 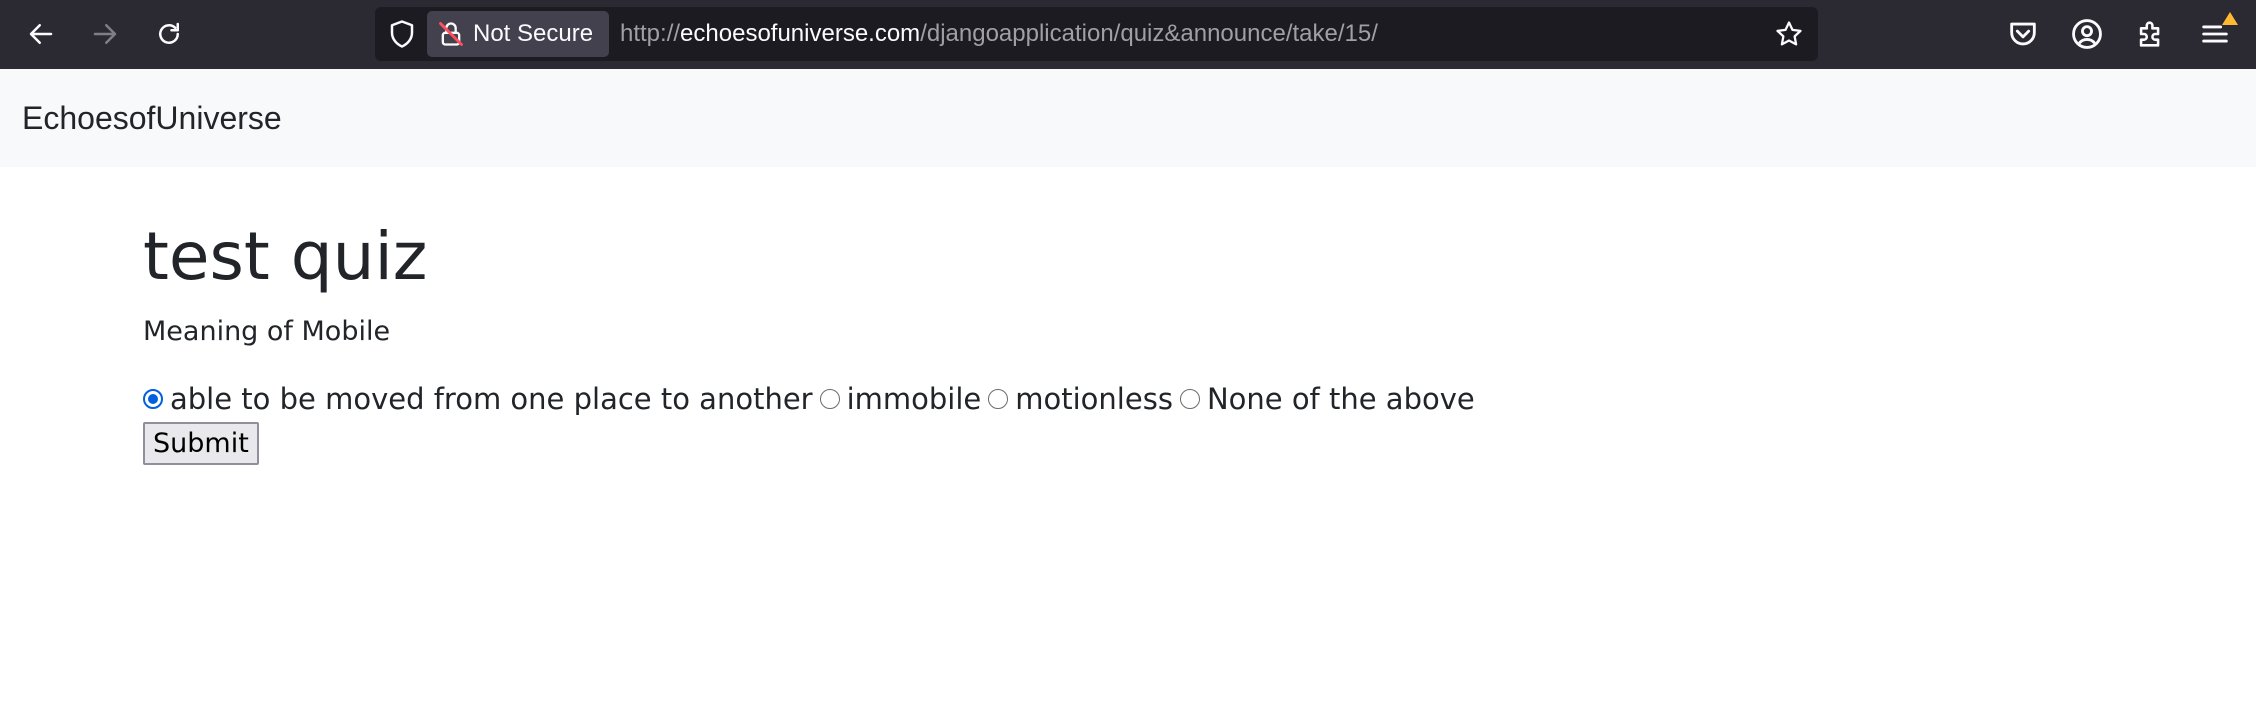 What do you see at coordinates (451, 34) in the screenshot?
I see `insecure-lock-icon` at bounding box center [451, 34].